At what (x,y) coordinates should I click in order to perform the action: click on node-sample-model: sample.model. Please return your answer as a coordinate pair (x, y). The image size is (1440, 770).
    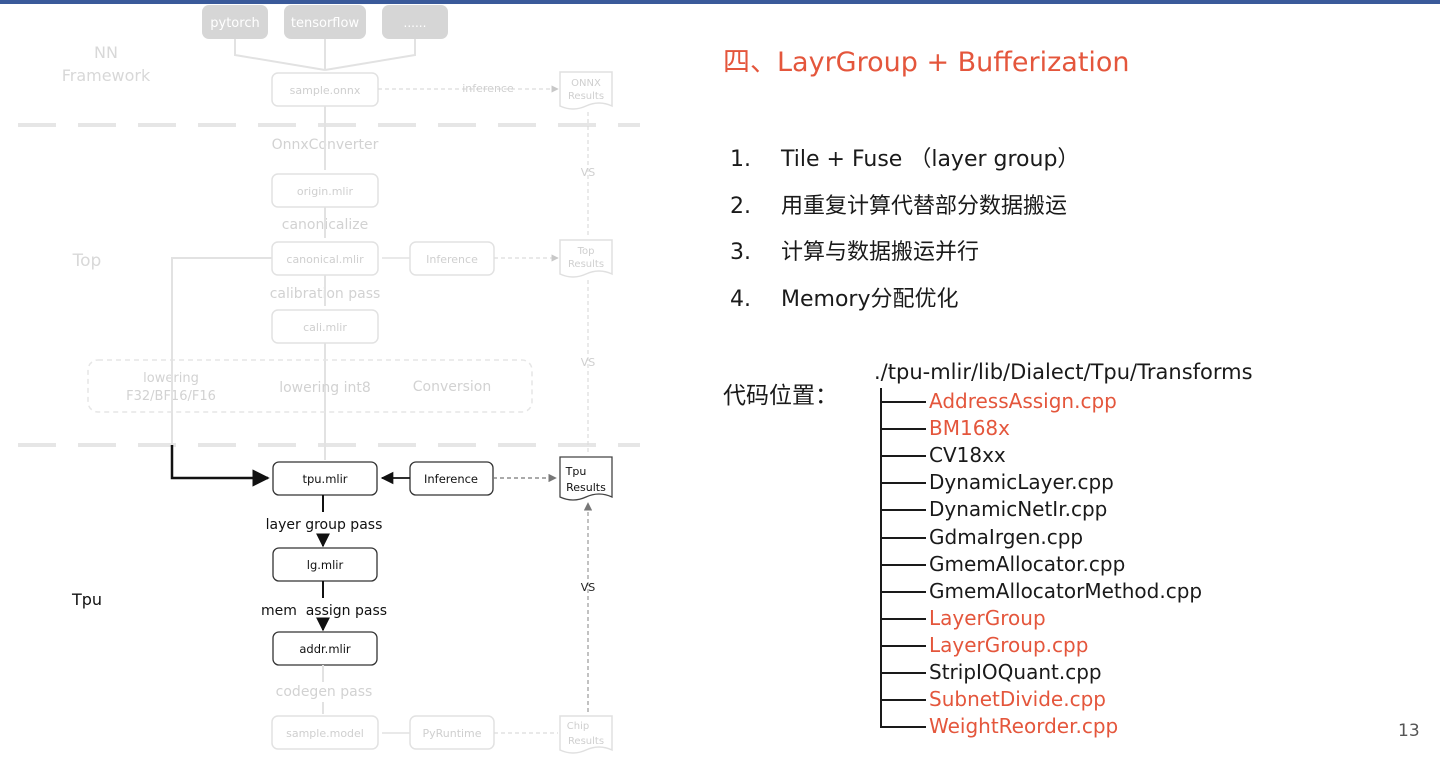
    Looking at the image, I should click on (325, 732).